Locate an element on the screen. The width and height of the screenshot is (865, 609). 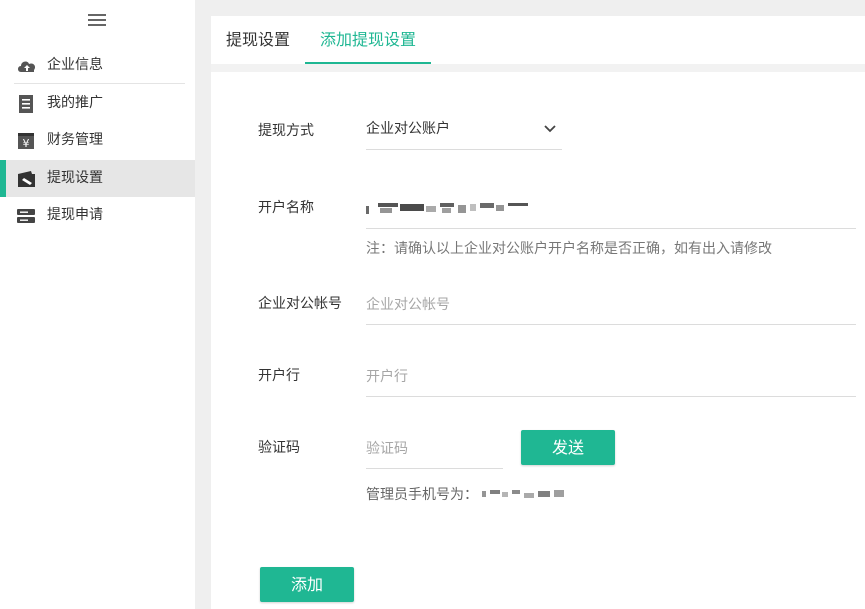
send-code-button: 发送 is located at coordinates (568, 447).